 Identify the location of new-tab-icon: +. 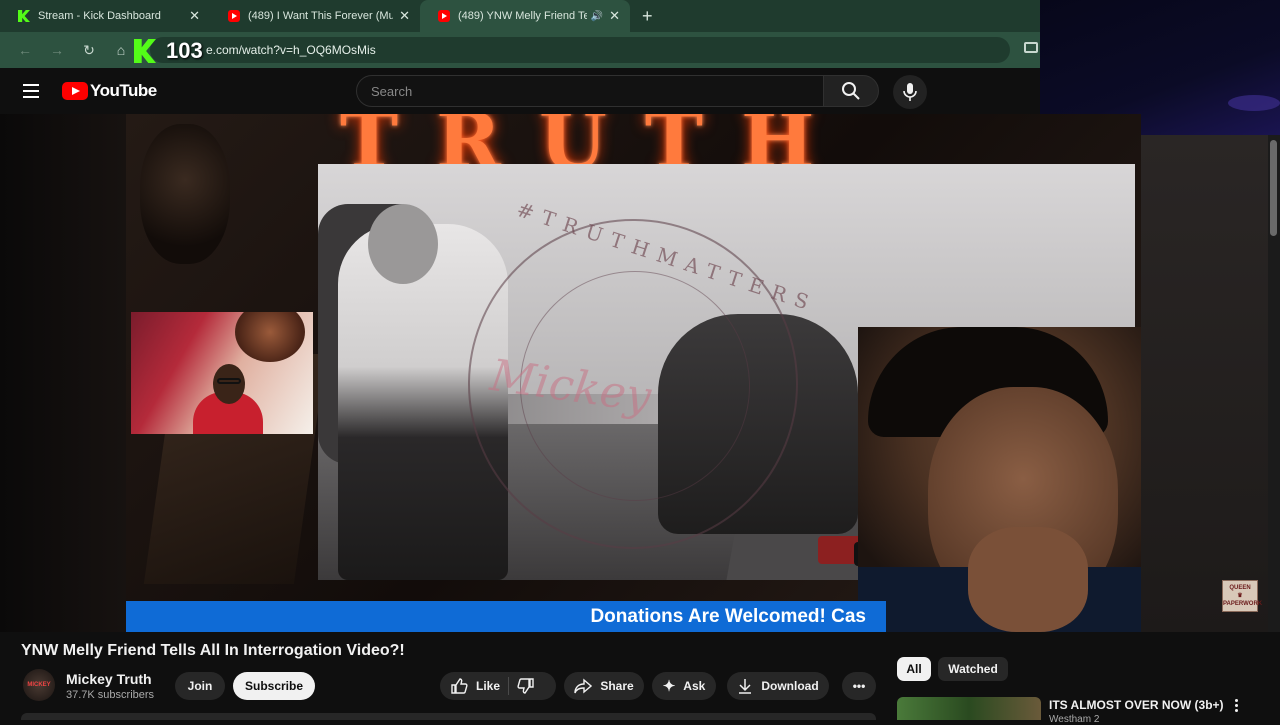
(647, 16).